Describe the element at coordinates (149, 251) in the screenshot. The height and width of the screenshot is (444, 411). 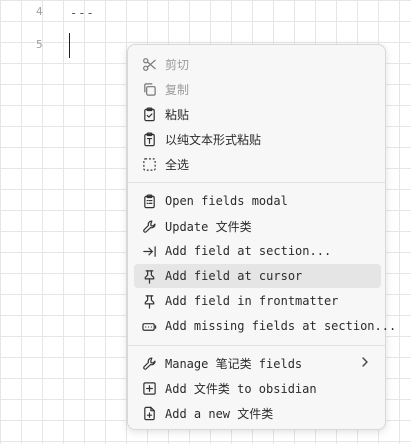
I see `arrow-right-to-line-icon` at that location.